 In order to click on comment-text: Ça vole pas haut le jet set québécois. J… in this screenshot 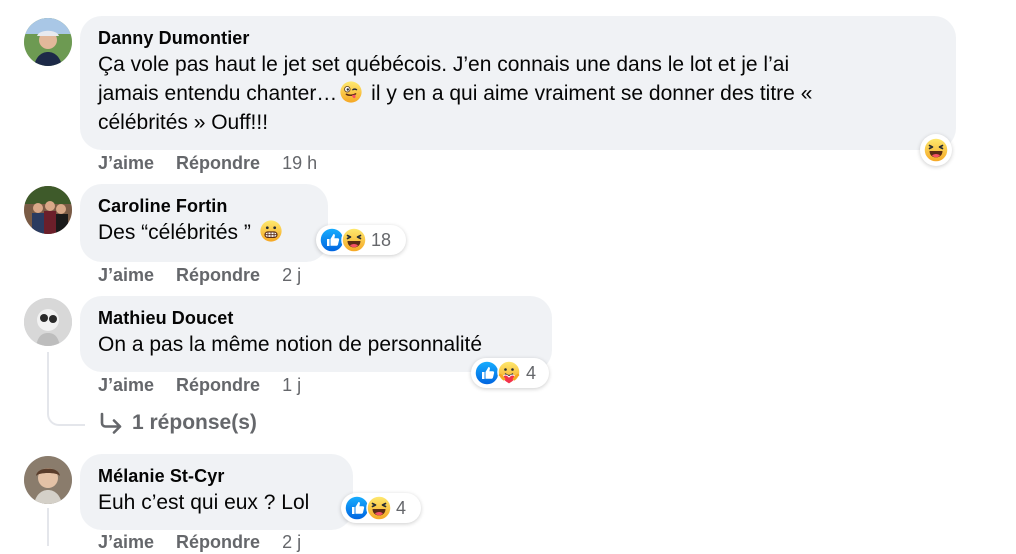, I will do `click(518, 93)`.